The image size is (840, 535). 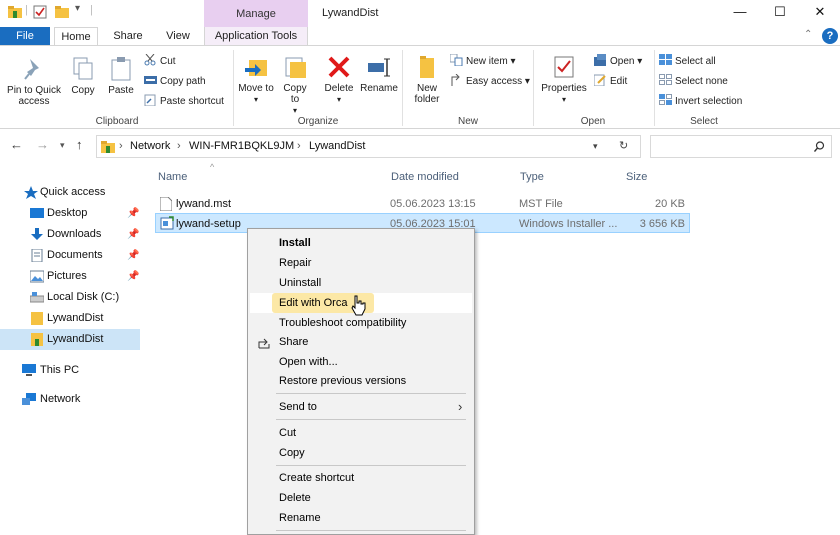 What do you see at coordinates (172, 177) in the screenshot?
I see `column-header-name: Name` at bounding box center [172, 177].